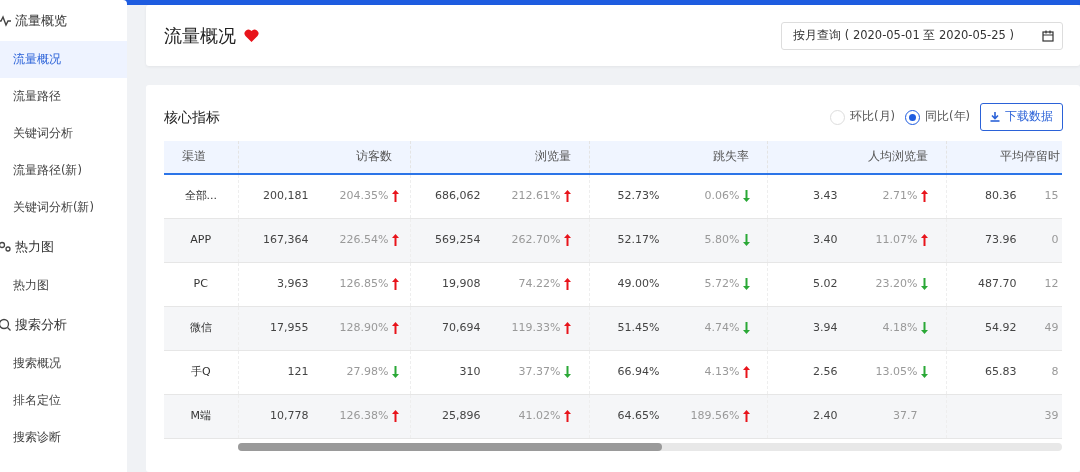 Image resolution: width=1080 pixels, height=472 pixels. I want to click on scrollbar-track, so click(650, 446).